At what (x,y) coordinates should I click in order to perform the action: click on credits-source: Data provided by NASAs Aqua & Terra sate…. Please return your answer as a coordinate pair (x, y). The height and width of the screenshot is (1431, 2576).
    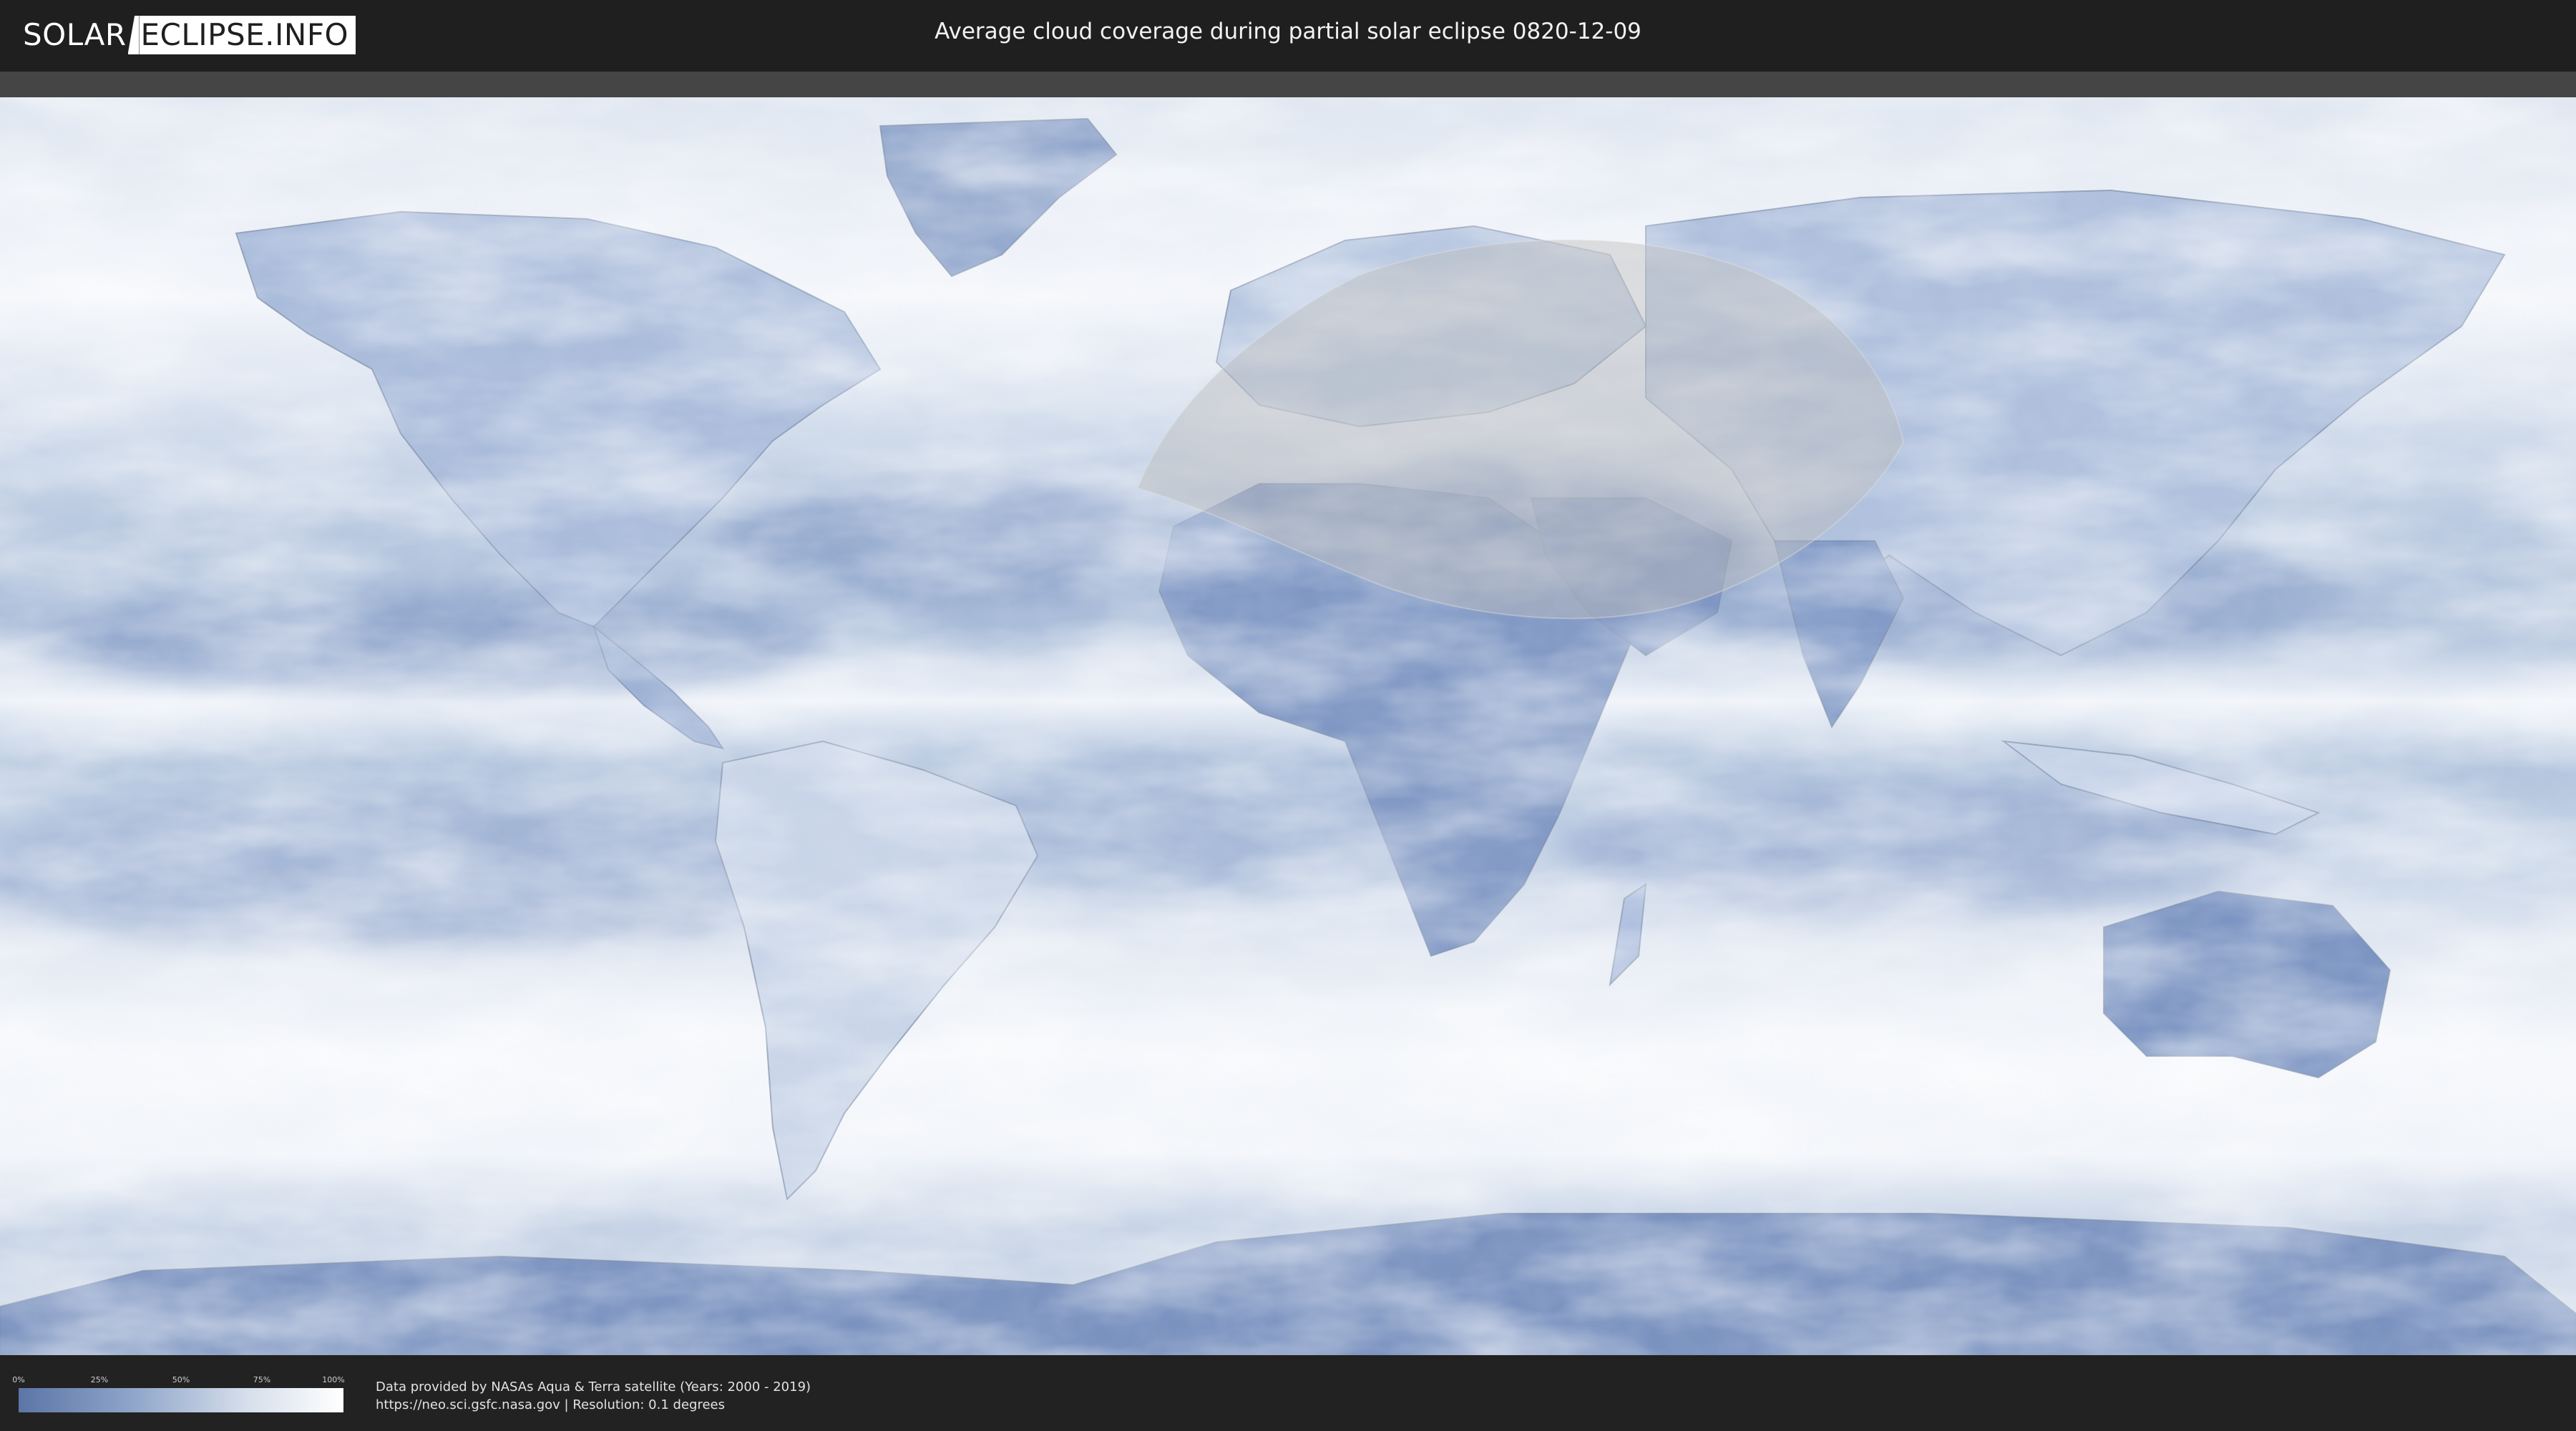
    Looking at the image, I should click on (593, 1387).